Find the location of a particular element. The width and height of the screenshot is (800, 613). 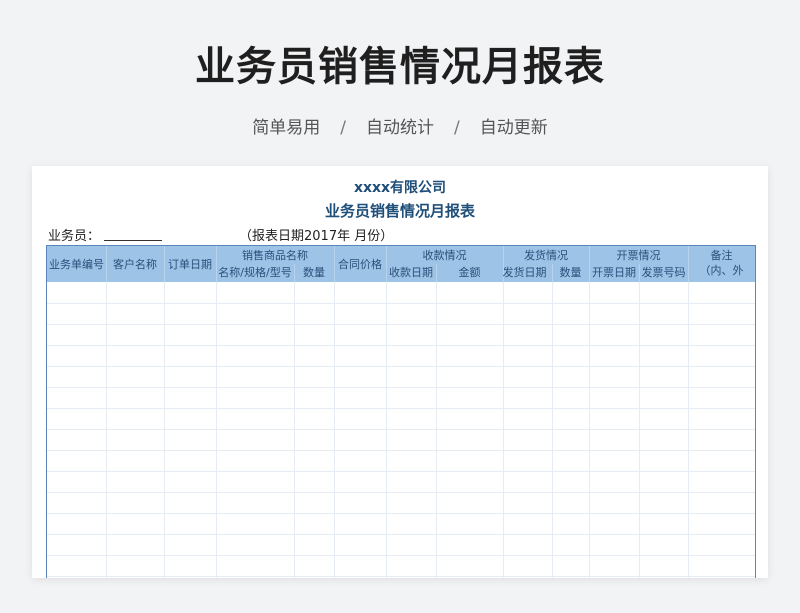

hero-features: 简单易用 / 自动统计 / 自动更新 is located at coordinates (400, 125).